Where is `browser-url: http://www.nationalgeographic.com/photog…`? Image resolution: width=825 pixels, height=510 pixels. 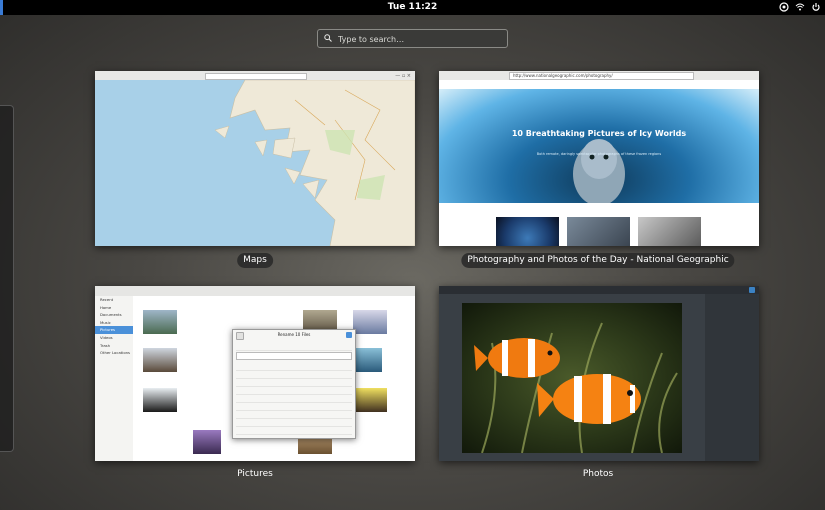 browser-url: http://www.nationalgeographic.com/photog… is located at coordinates (601, 76).